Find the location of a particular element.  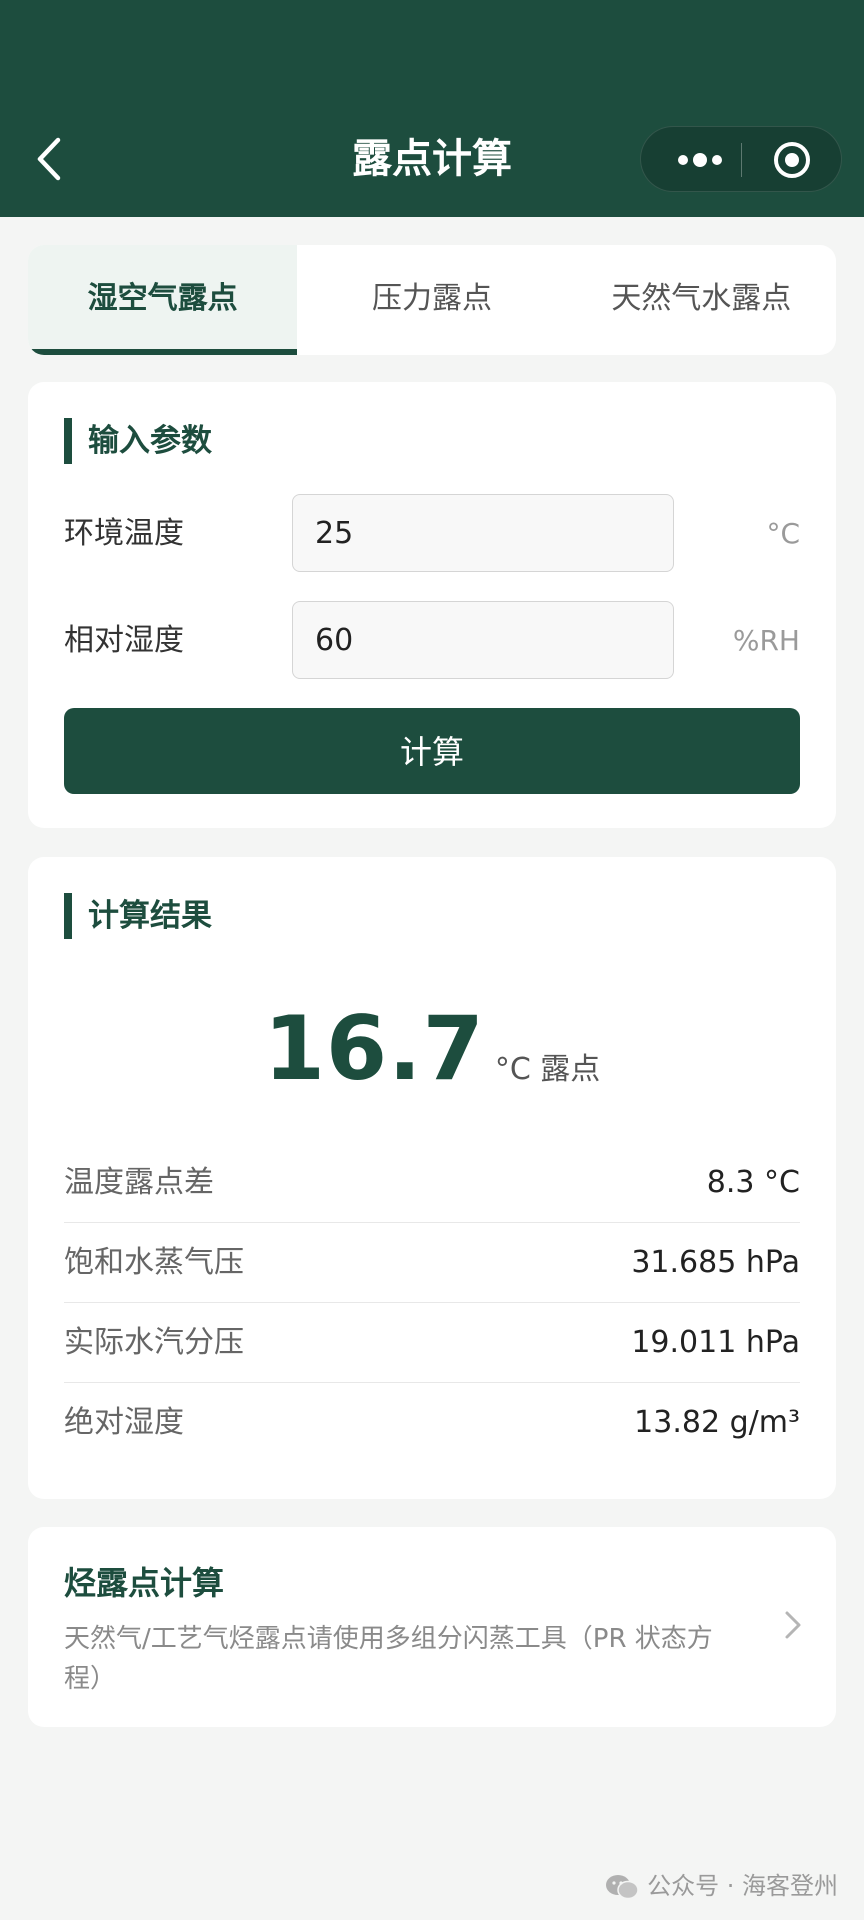

mode-tabs: 湿空气露点 压力露点 天然气水露点 is located at coordinates (432, 300).